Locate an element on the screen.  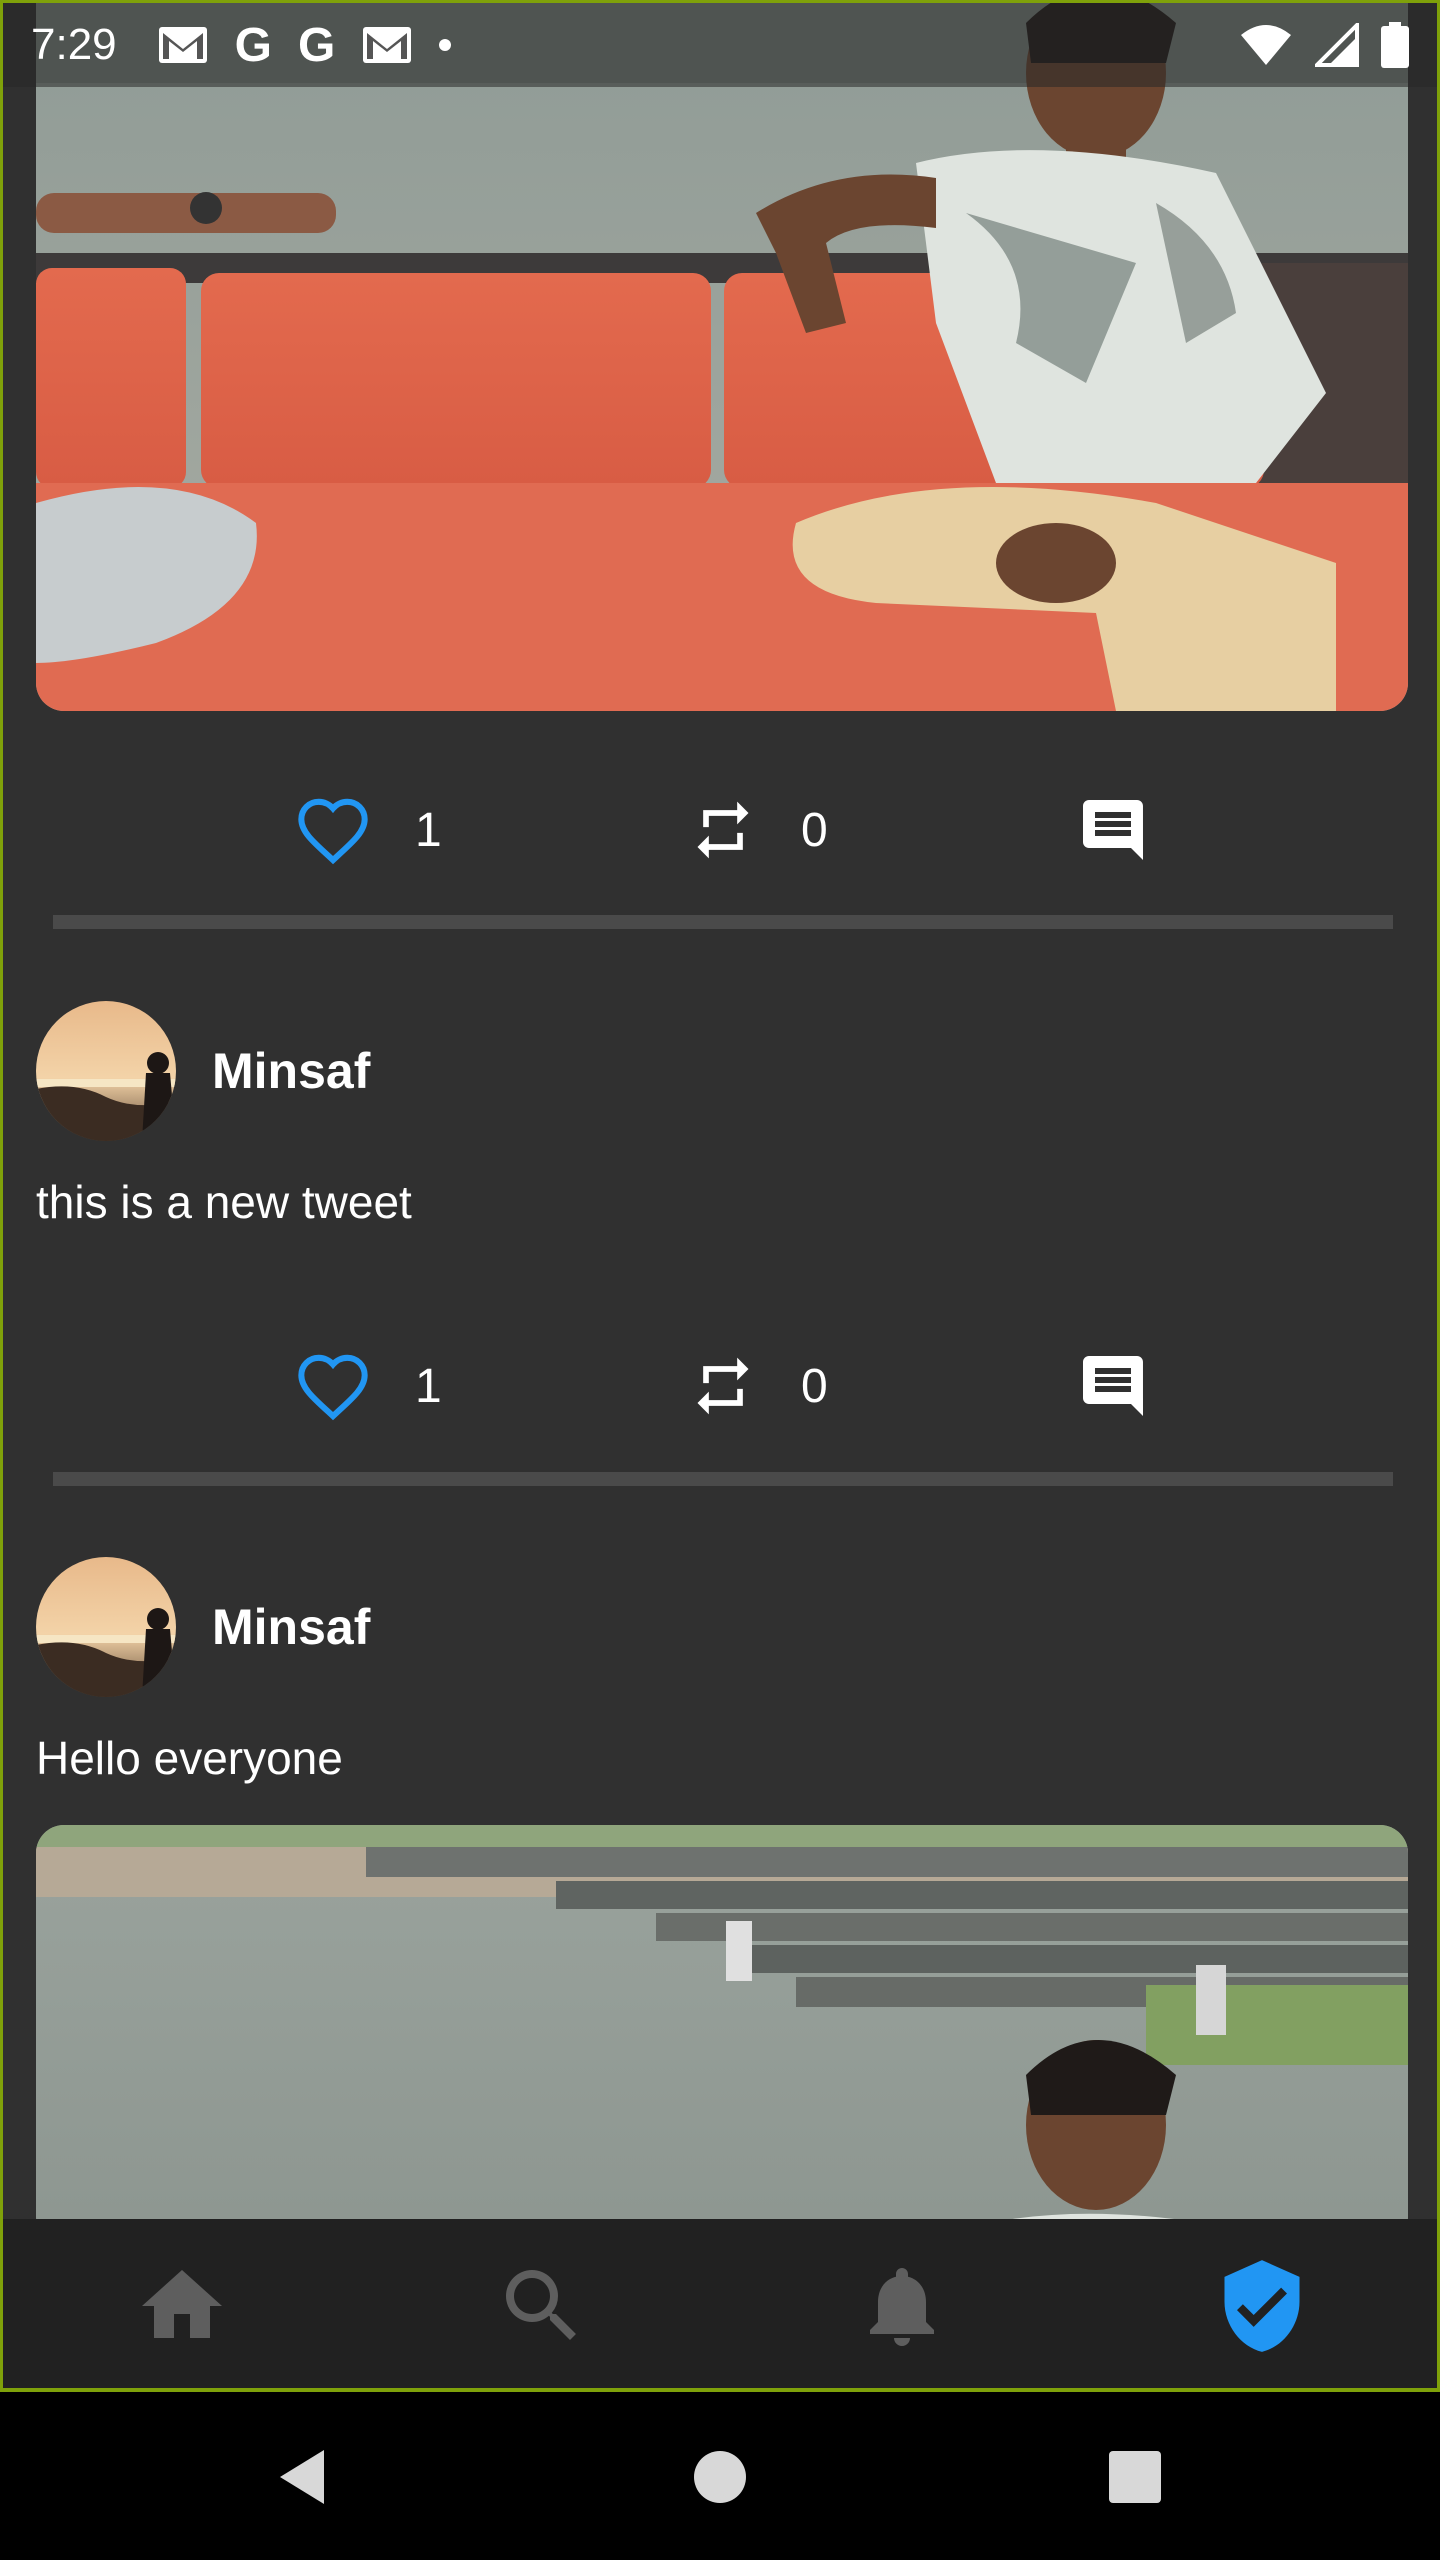
bell-icon is located at coordinates (902, 2307).